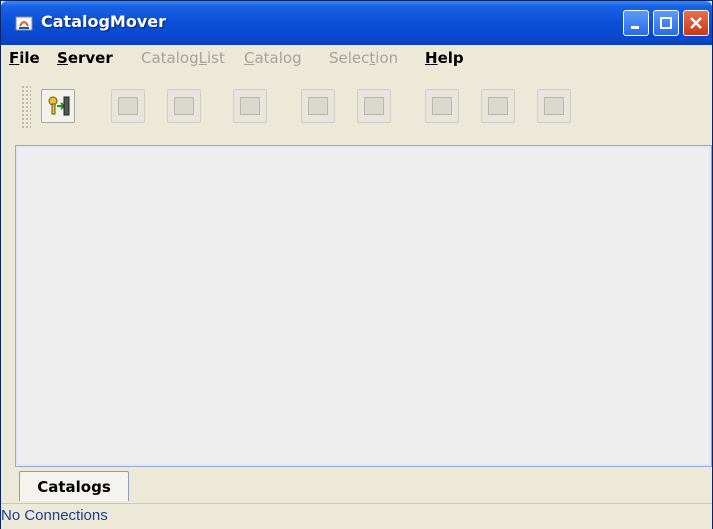  Describe the element at coordinates (273, 58) in the screenshot. I see `menu-catalog: Catalog` at that location.